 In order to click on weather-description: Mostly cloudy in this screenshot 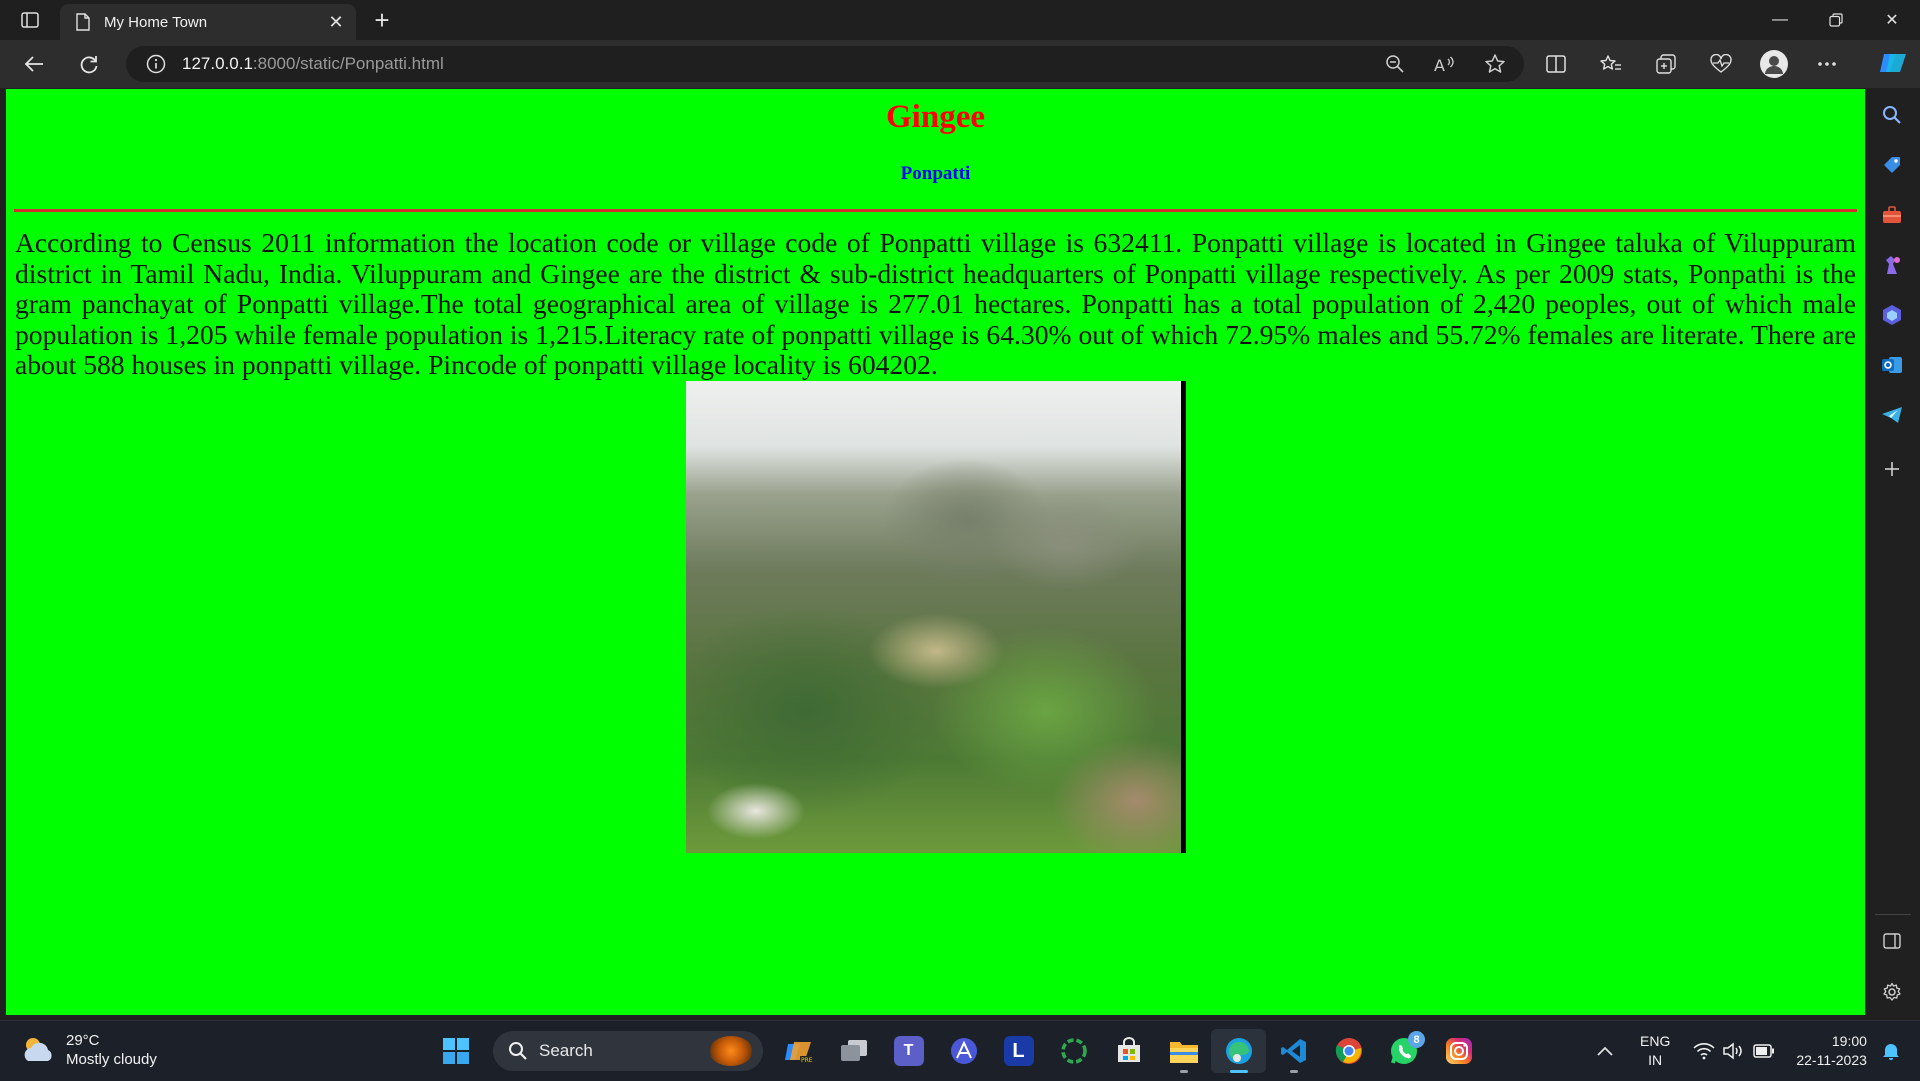, I will do `click(111, 1059)`.